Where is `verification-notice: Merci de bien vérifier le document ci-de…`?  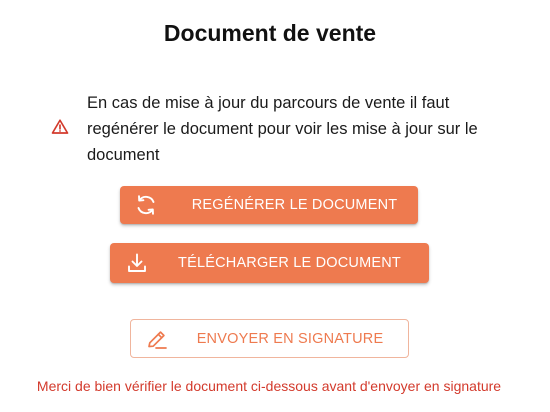 verification-notice: Merci de bien vérifier le document ci-de… is located at coordinates (269, 386).